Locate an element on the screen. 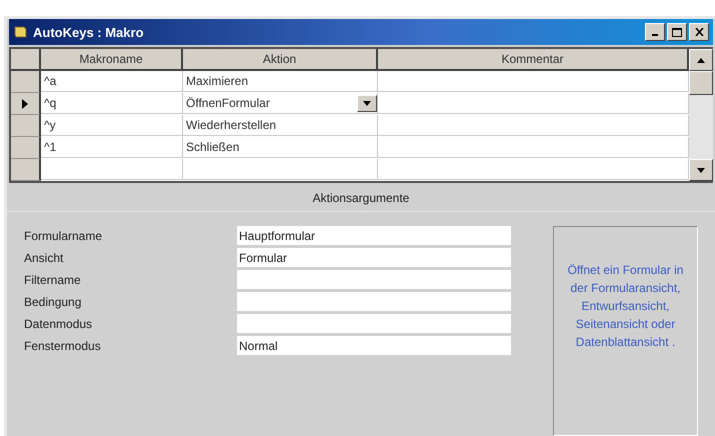  column-header: Makroname is located at coordinates (112, 60).